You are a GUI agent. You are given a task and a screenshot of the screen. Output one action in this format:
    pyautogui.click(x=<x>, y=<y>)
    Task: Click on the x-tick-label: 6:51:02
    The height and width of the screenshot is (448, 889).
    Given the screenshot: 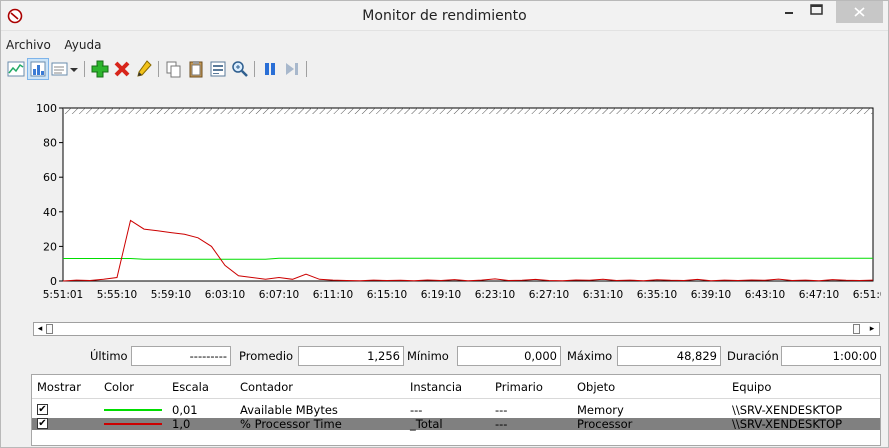 What is the action you would take?
    pyautogui.click(x=867, y=295)
    